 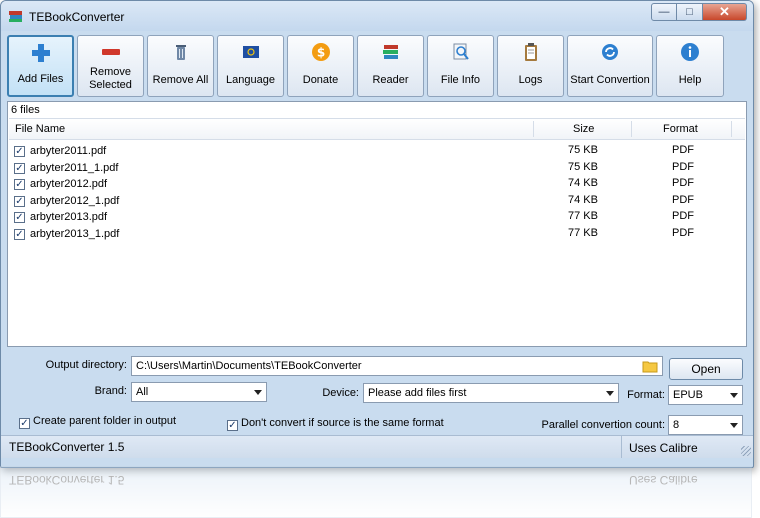 What do you see at coordinates (680, 129) in the screenshot?
I see `column-header-format: Format` at bounding box center [680, 129].